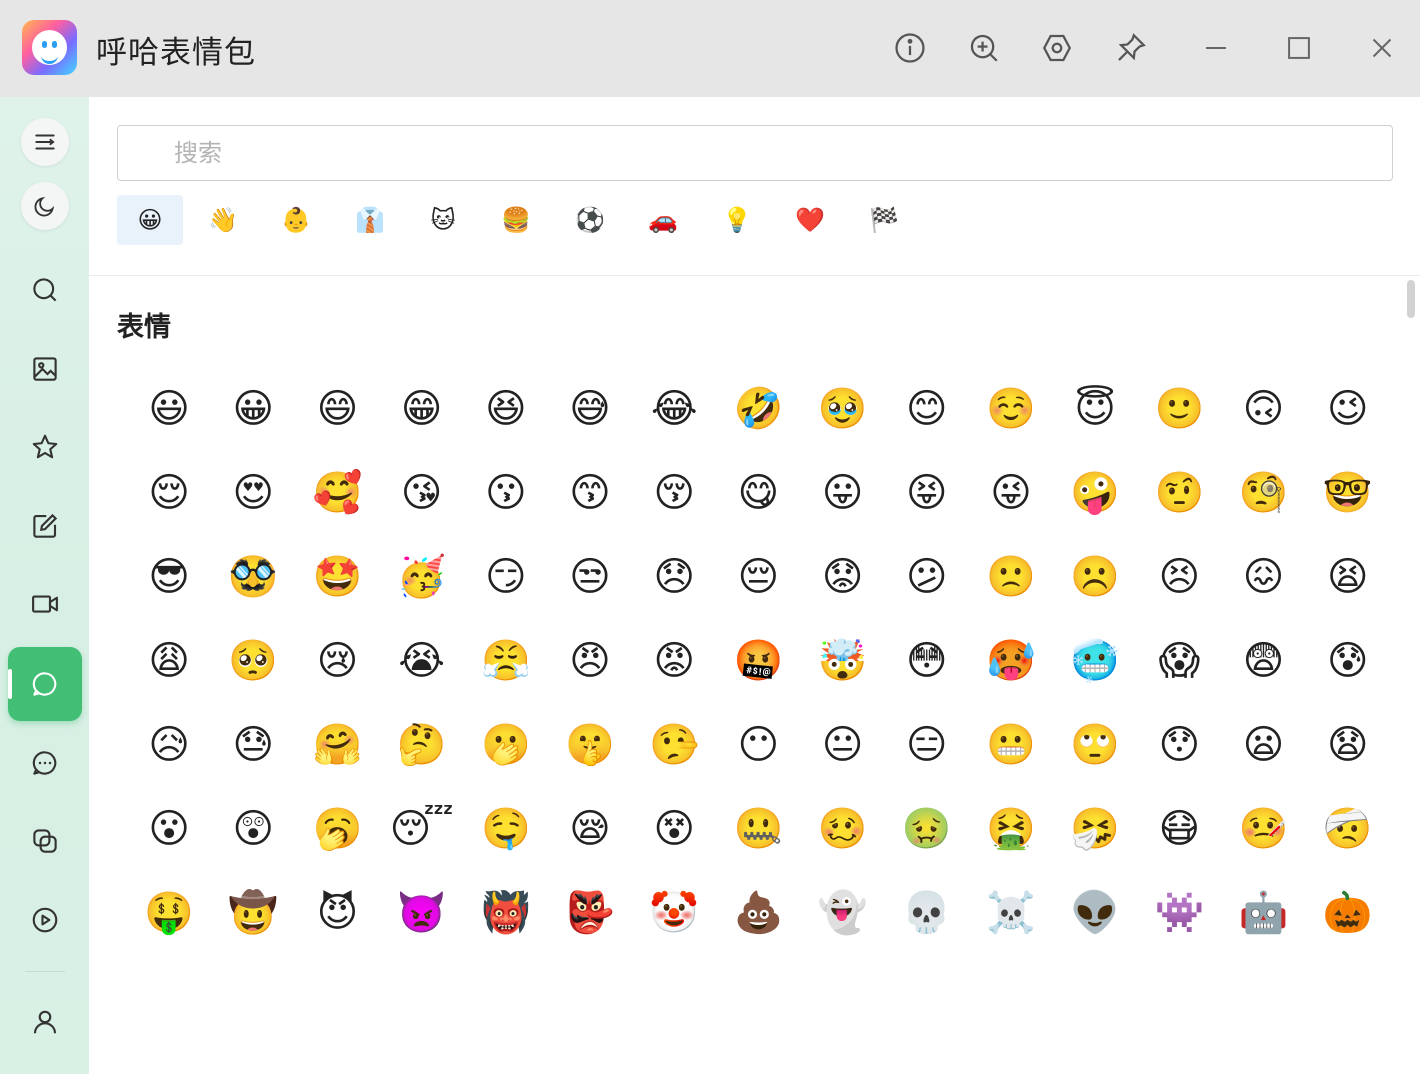 This screenshot has height=1074, width=1420. What do you see at coordinates (758, 409) in the screenshot?
I see `emoji-item: 🤣` at bounding box center [758, 409].